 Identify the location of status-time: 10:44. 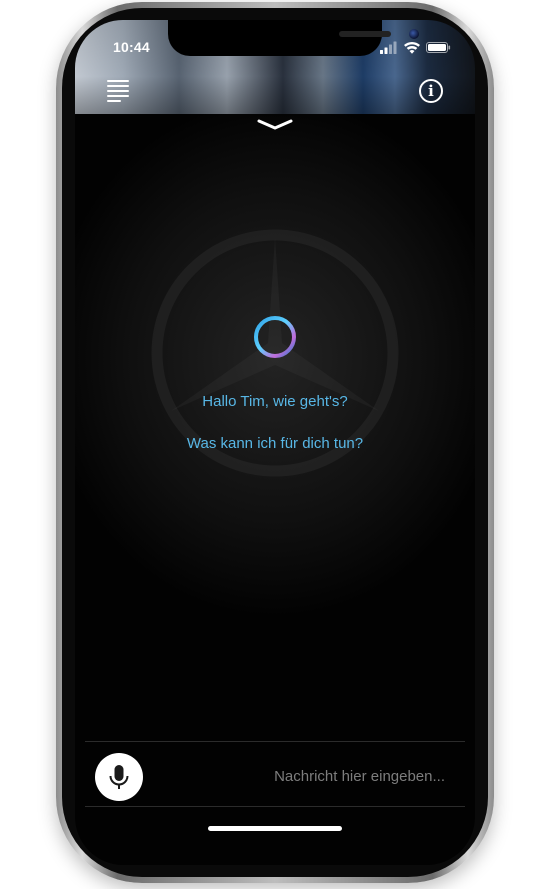
(131, 47).